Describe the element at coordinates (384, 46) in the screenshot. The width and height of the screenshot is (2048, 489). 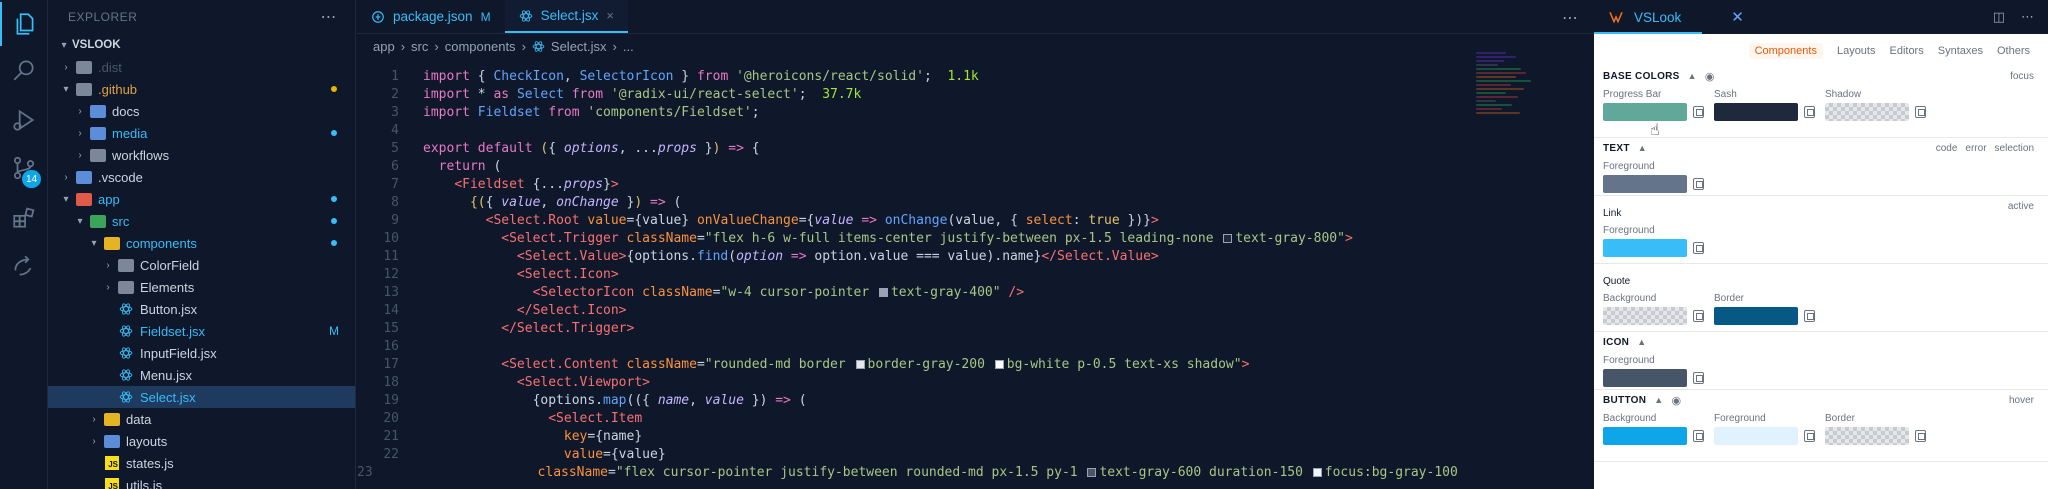
I see `breadcrumb-item: app` at that location.